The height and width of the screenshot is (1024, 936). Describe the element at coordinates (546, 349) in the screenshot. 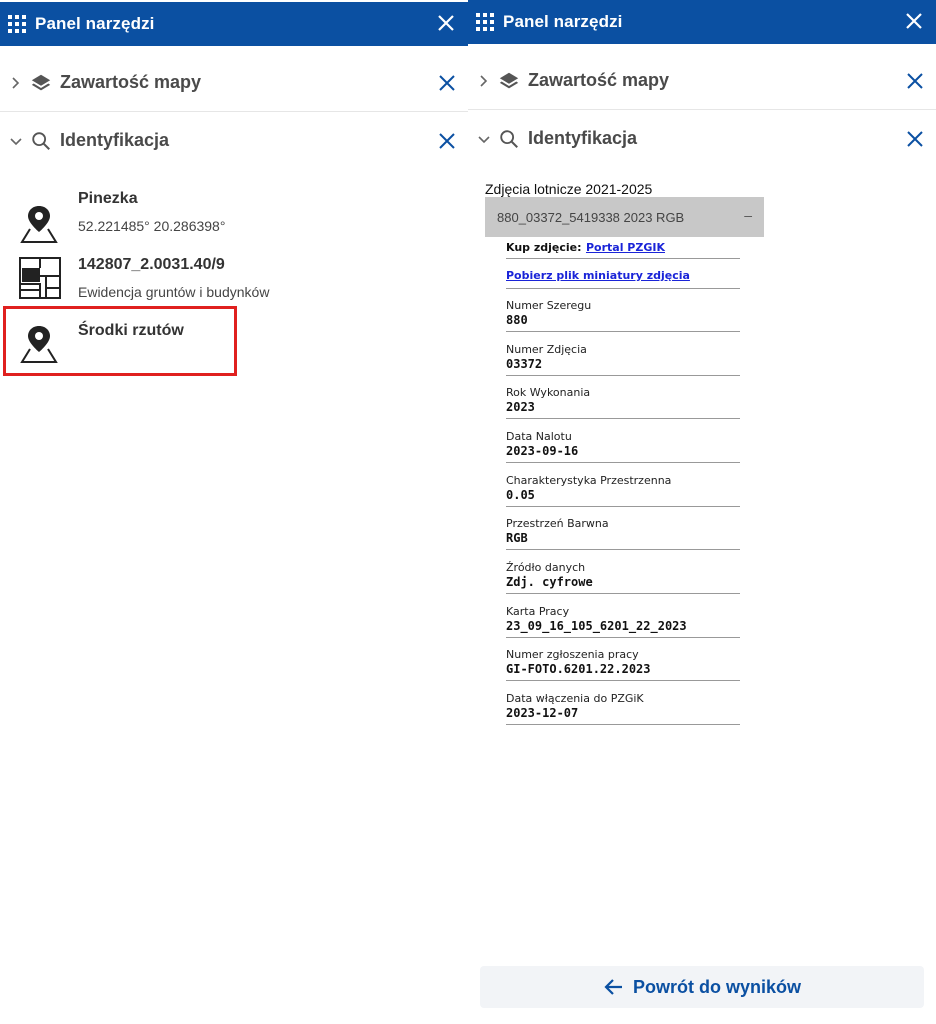

I see `attribute-label: Numer Zdjęcia` at that location.